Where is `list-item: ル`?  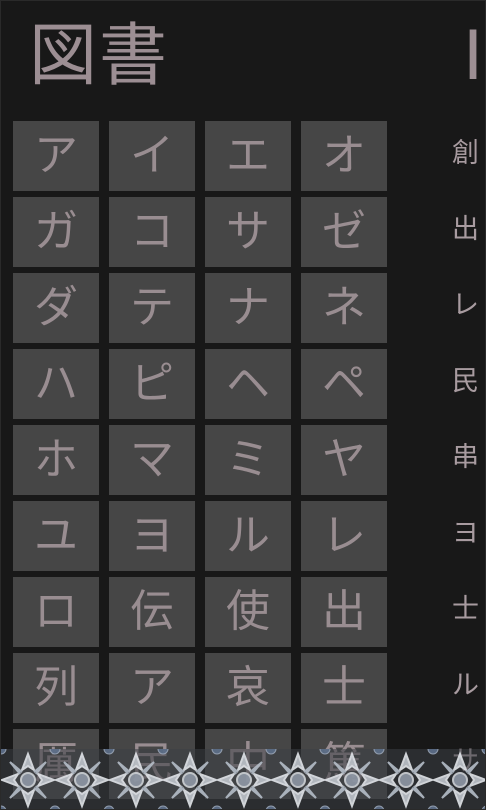 list-item: ル is located at coordinates (468, 691).